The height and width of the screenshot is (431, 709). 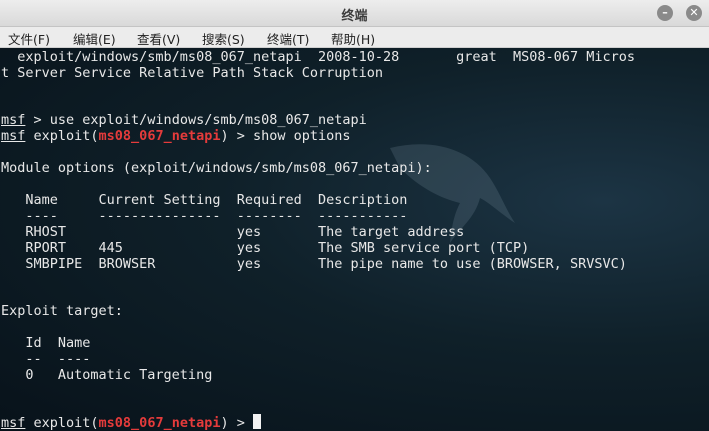 I want to click on title-bar: 终端 – ✕, so click(x=354, y=13).